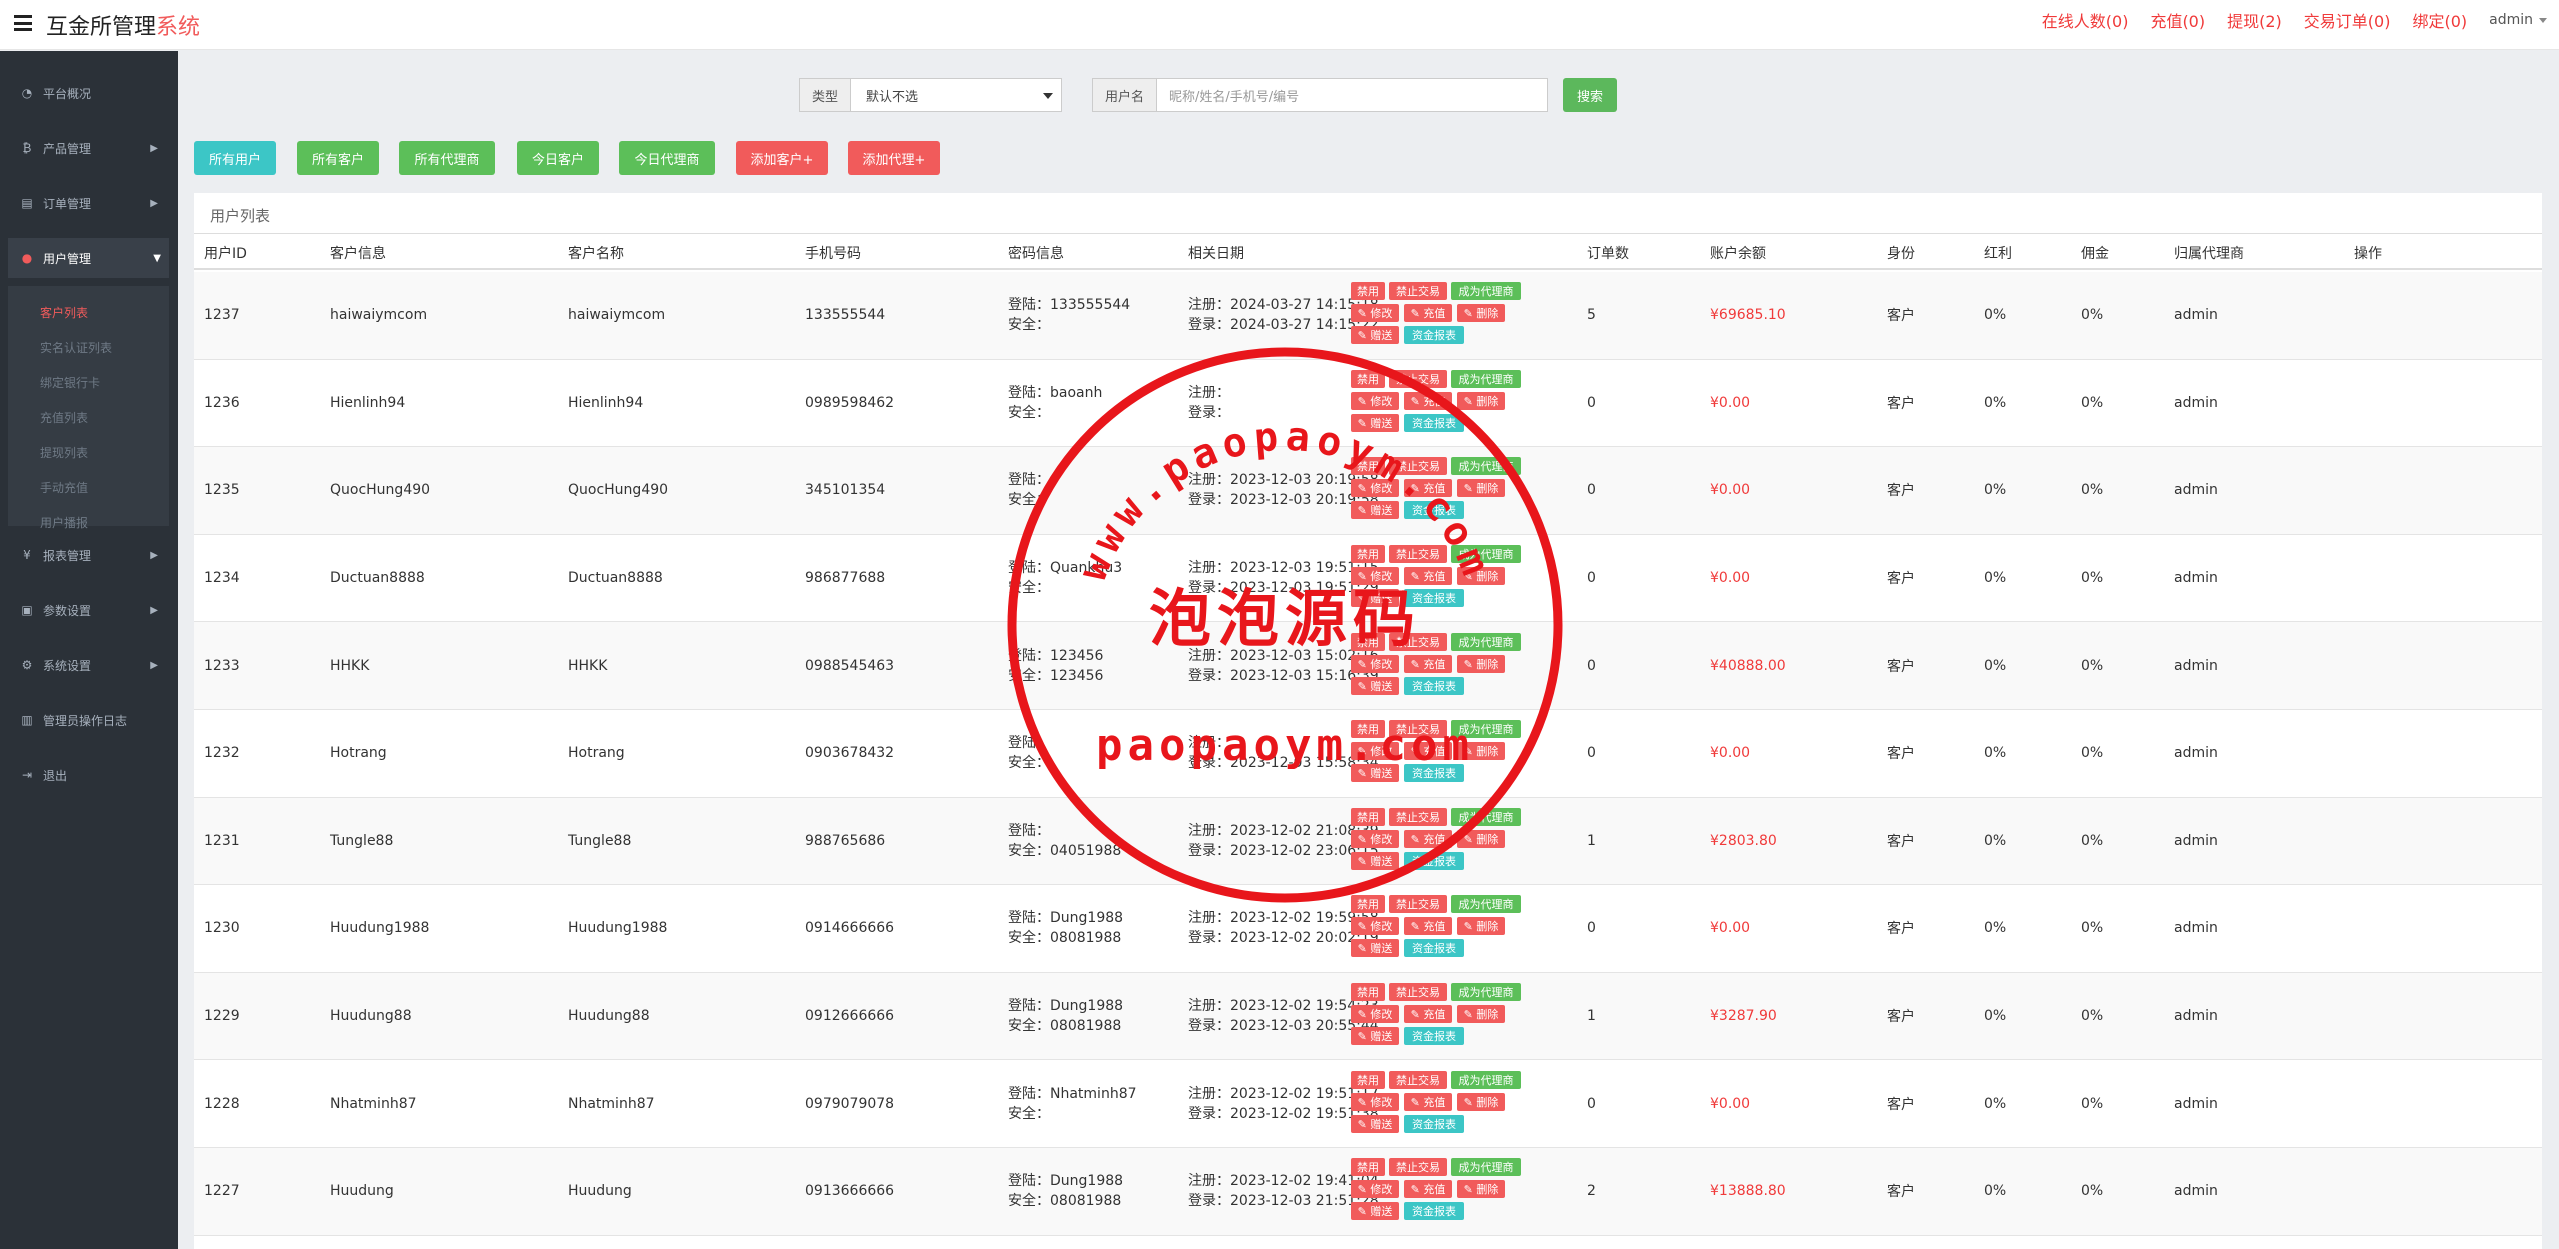 This screenshot has height=1249, width=2559. I want to click on add-customer-button: 添加客户+, so click(782, 158).